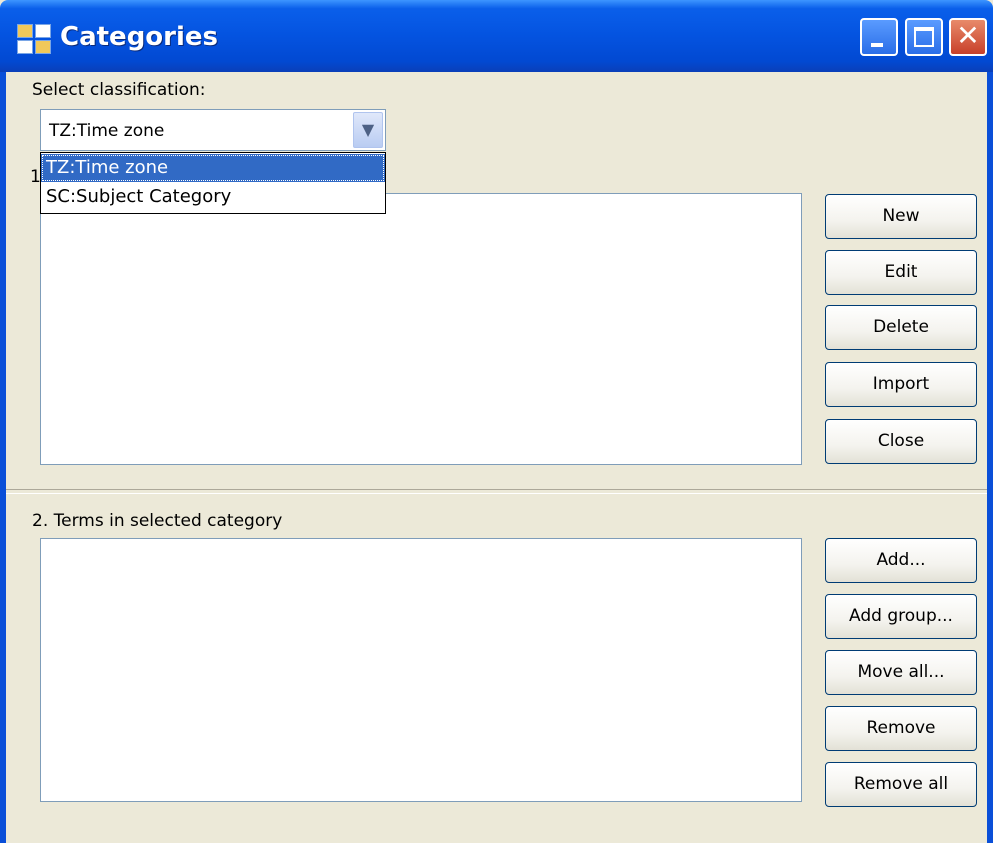 This screenshot has height=843, width=993. I want to click on terms-in-category-label: 2. Terms in selected category, so click(157, 521).